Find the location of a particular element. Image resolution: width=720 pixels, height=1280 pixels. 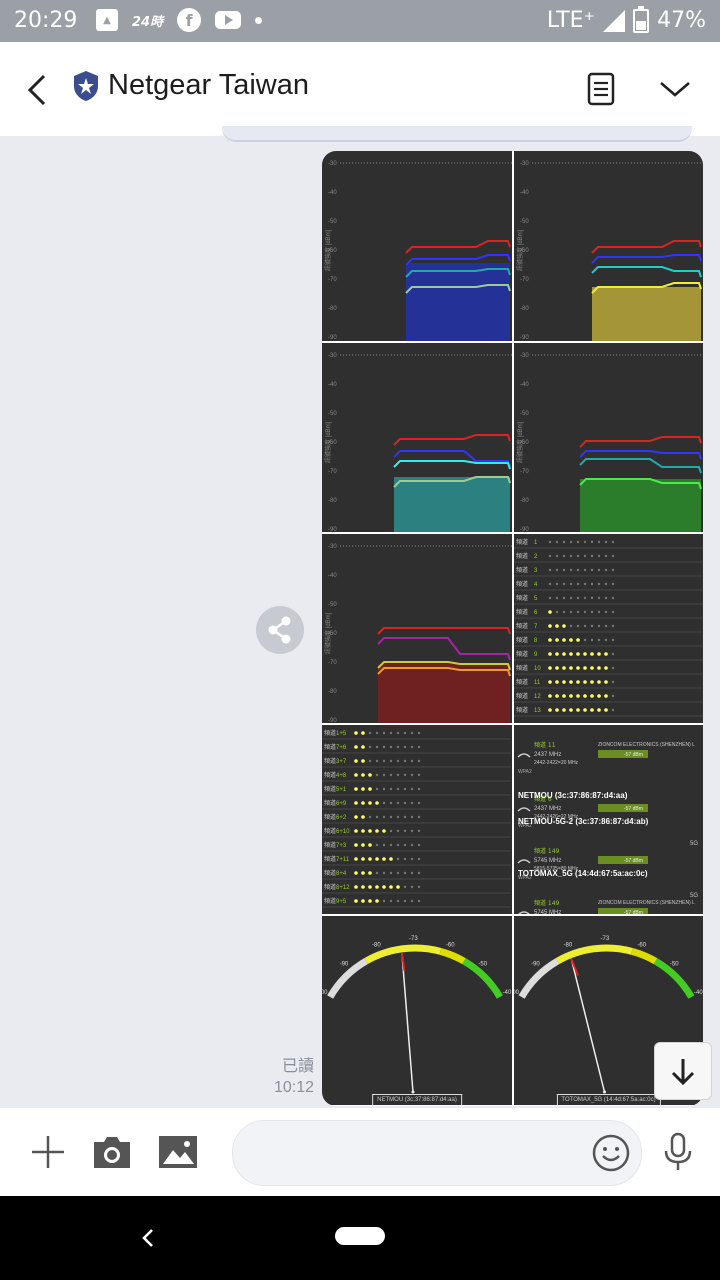

microphone-icon is located at coordinates (678, 1152).